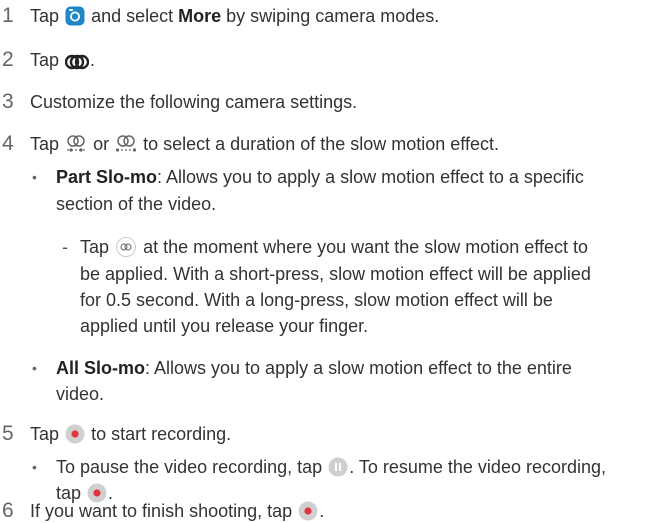  I want to click on camera-app-icon, so click(75, 16).